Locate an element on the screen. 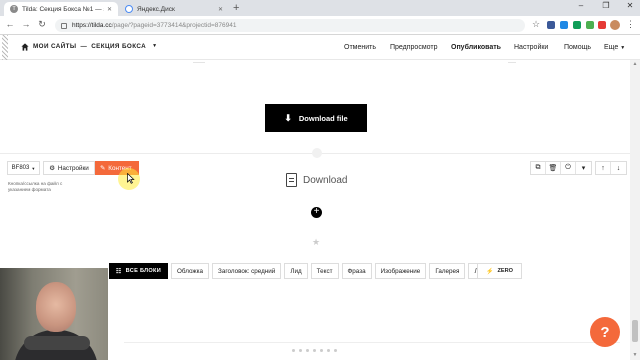 This screenshot has width=640, height=360. download-file-label: Download file is located at coordinates (323, 118).